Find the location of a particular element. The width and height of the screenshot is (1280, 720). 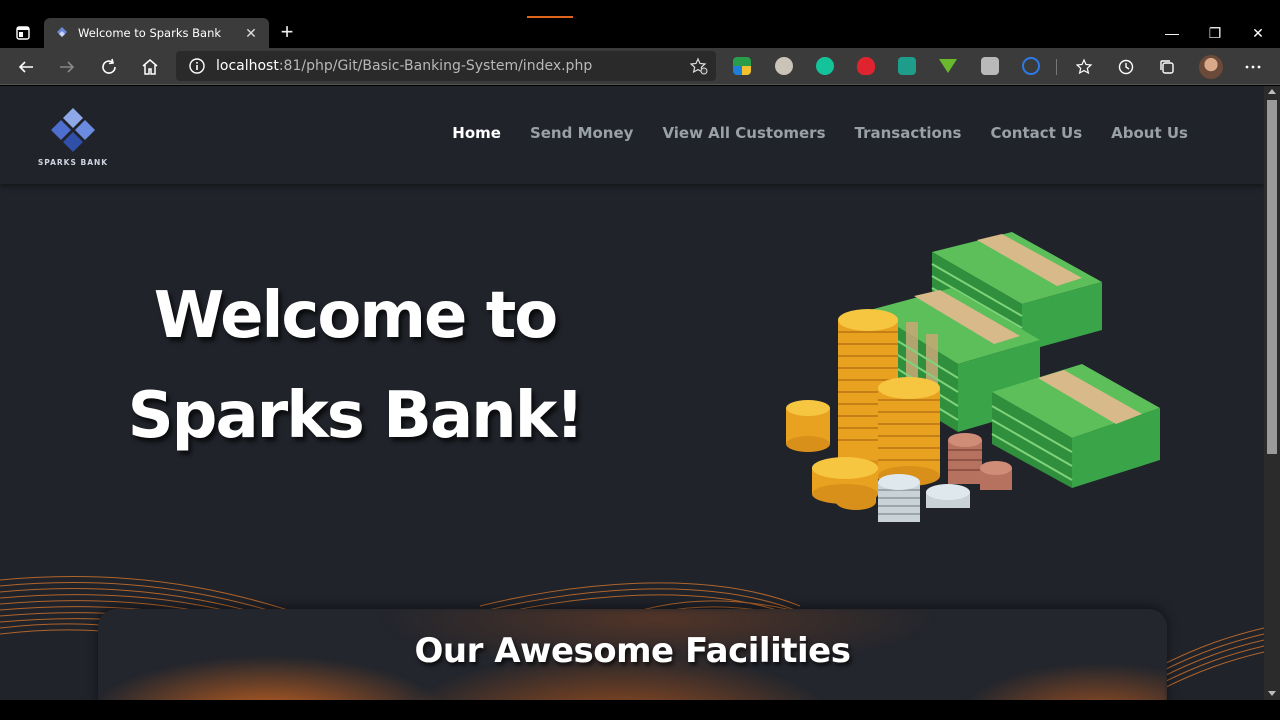

arrow-left-icon is located at coordinates (25, 67).